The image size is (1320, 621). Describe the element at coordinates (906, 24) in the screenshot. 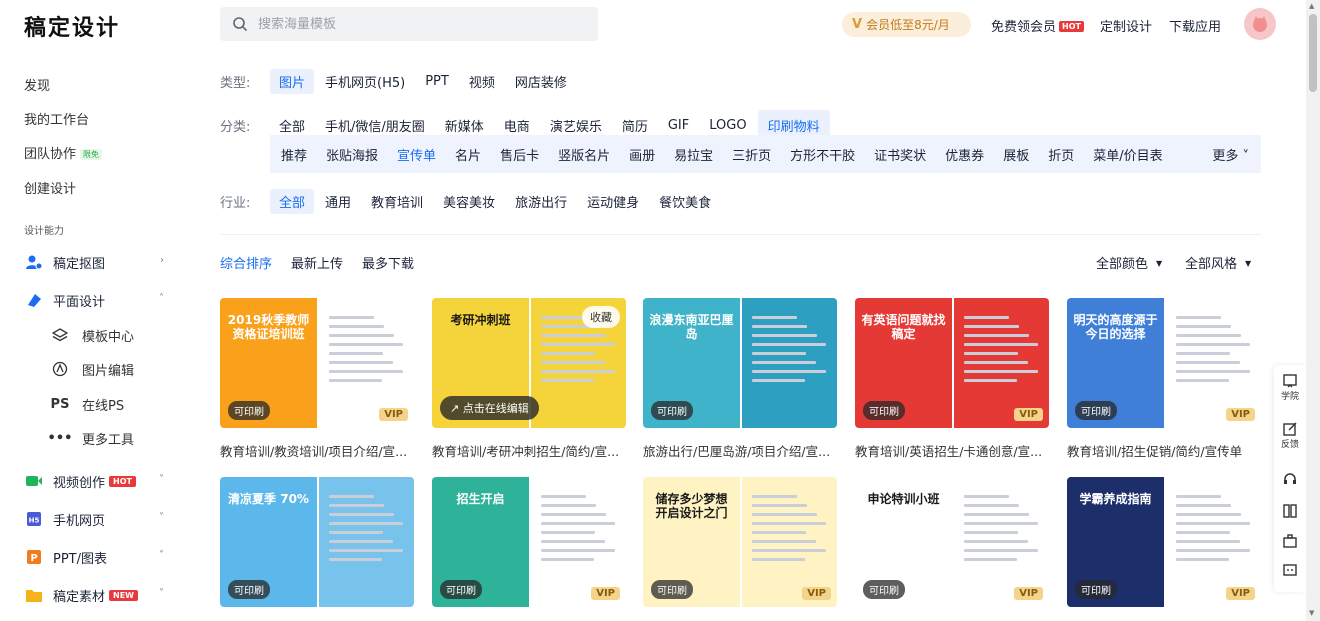

I see `vip-promo-button: V 会员低至8元/月` at that location.